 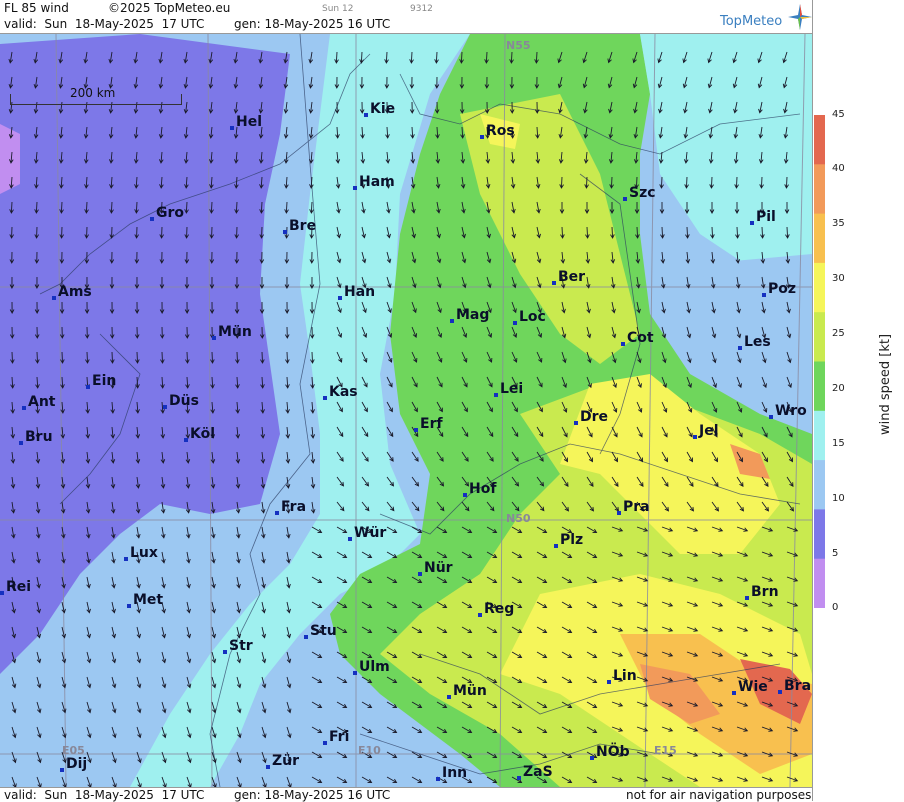 What do you see at coordinates (794, 686) in the screenshot?
I see `city-marker: Bra` at bounding box center [794, 686].